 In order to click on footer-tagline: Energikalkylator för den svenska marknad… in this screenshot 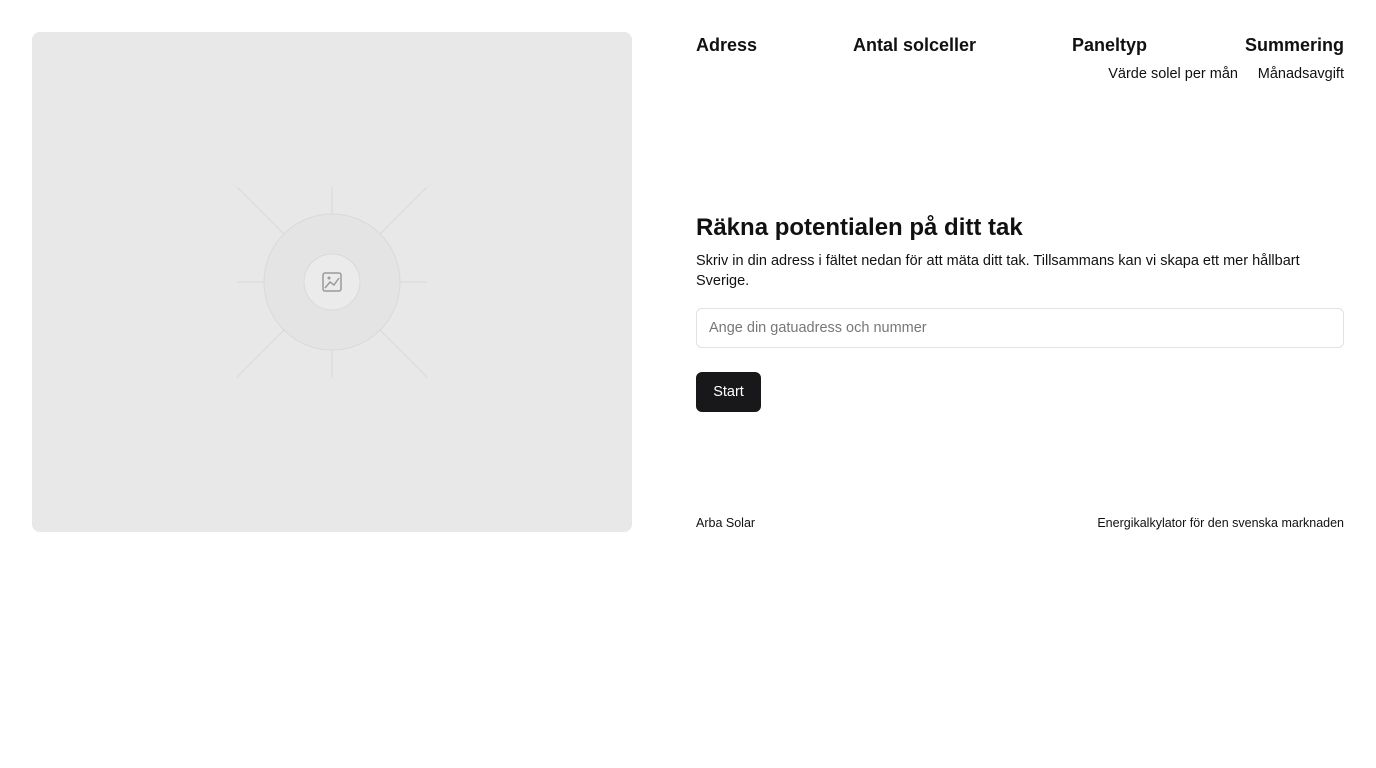, I will do `click(1220, 523)`.